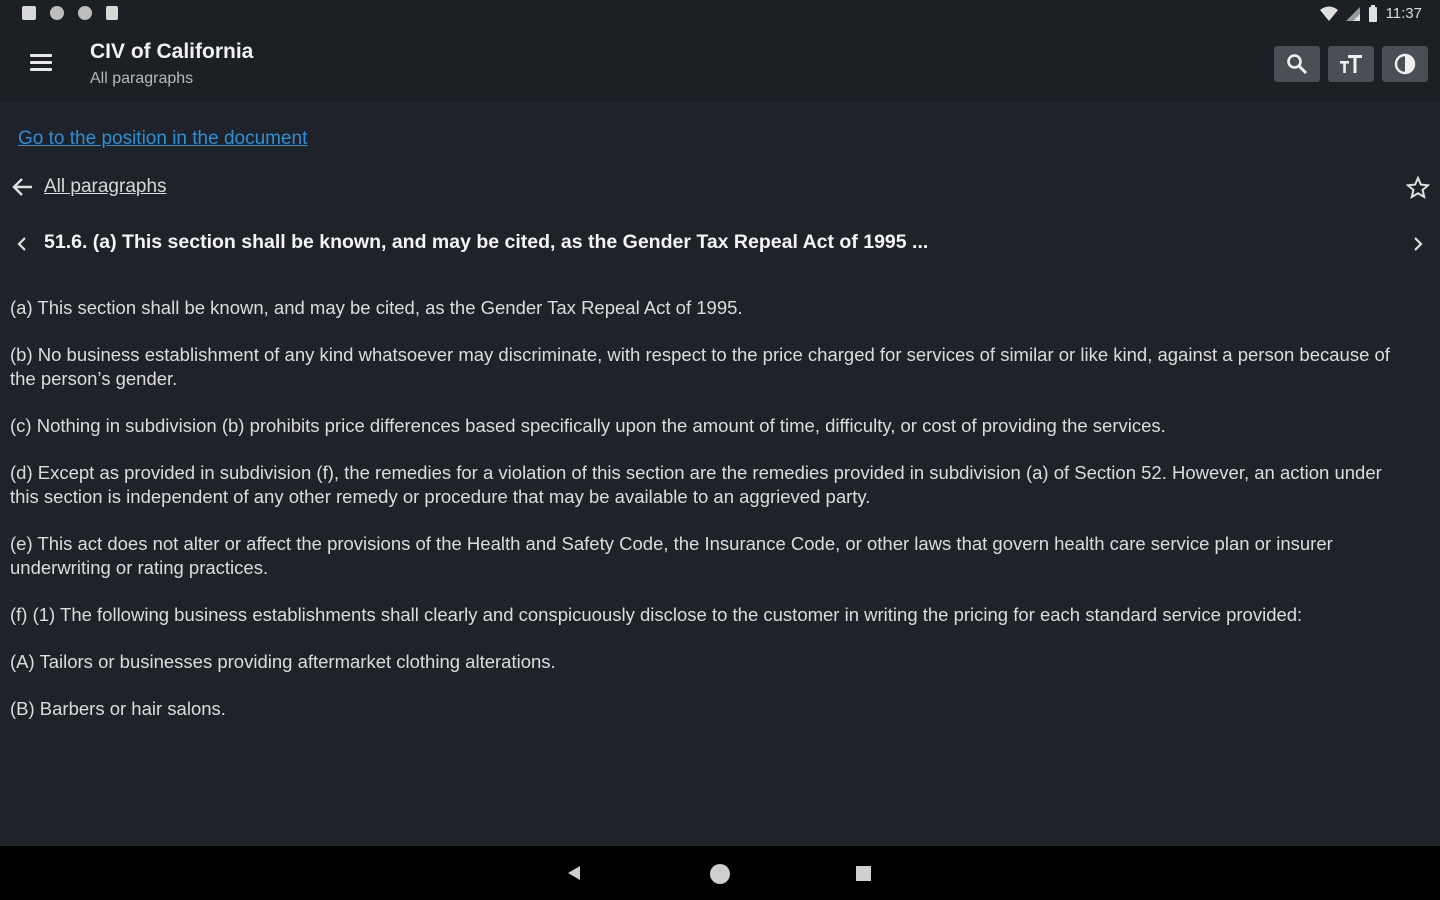 The width and height of the screenshot is (1440, 900). What do you see at coordinates (29, 13) in the screenshot?
I see `notification-square-icon` at bounding box center [29, 13].